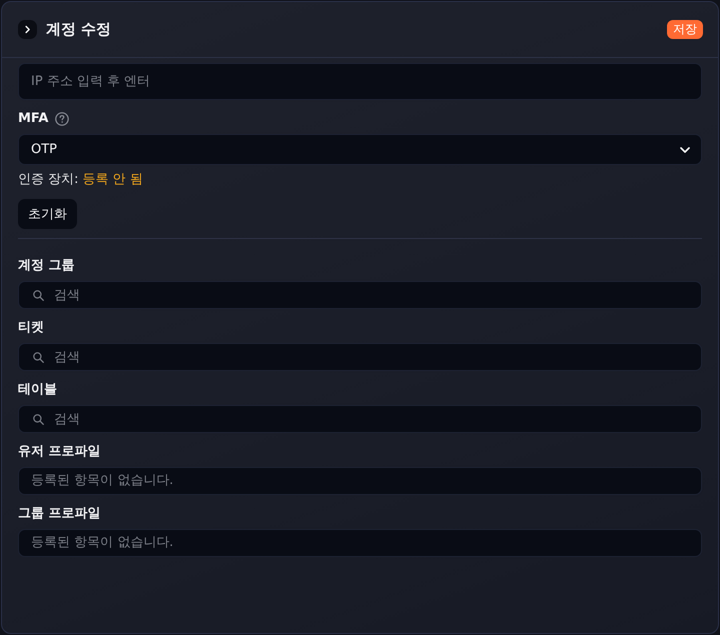 The height and width of the screenshot is (635, 720). Describe the element at coordinates (685, 149) in the screenshot. I see `chevron-down-icon` at that location.